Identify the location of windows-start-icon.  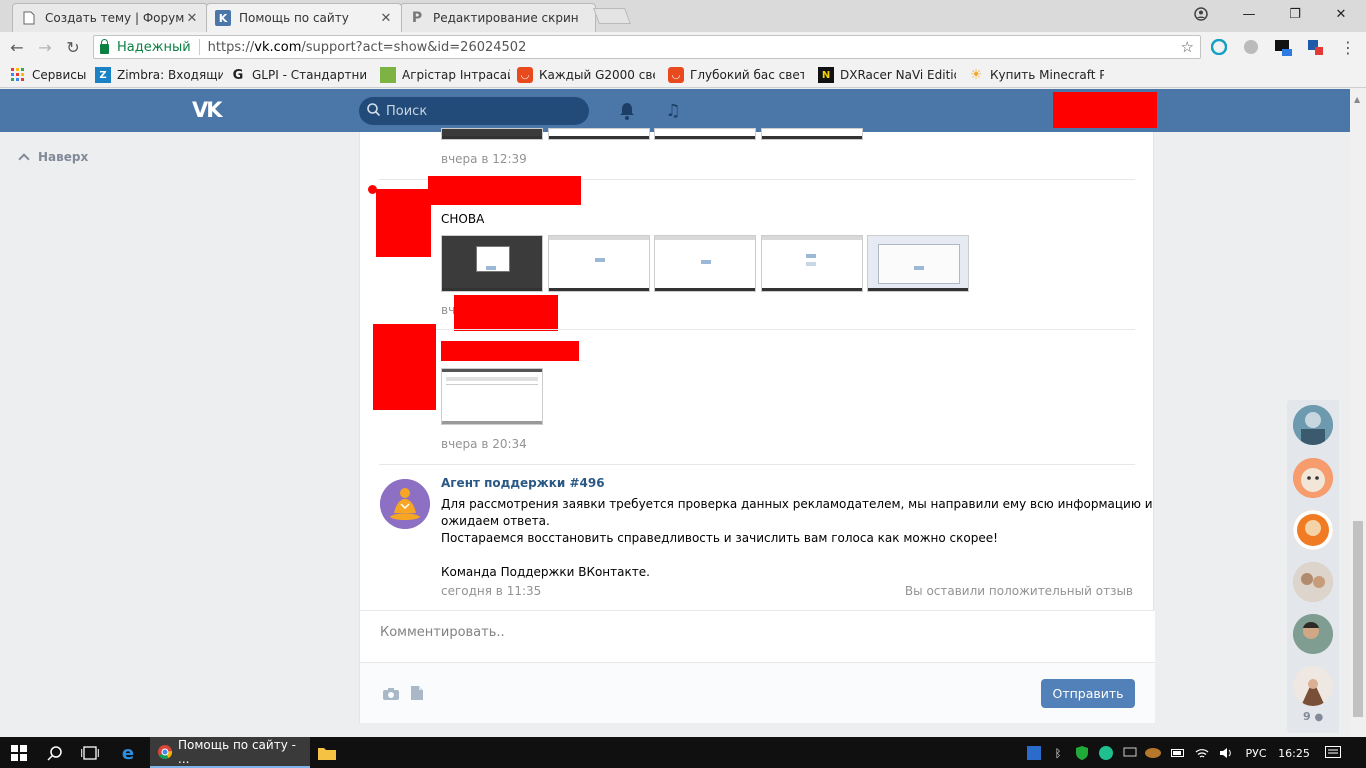
(19, 753).